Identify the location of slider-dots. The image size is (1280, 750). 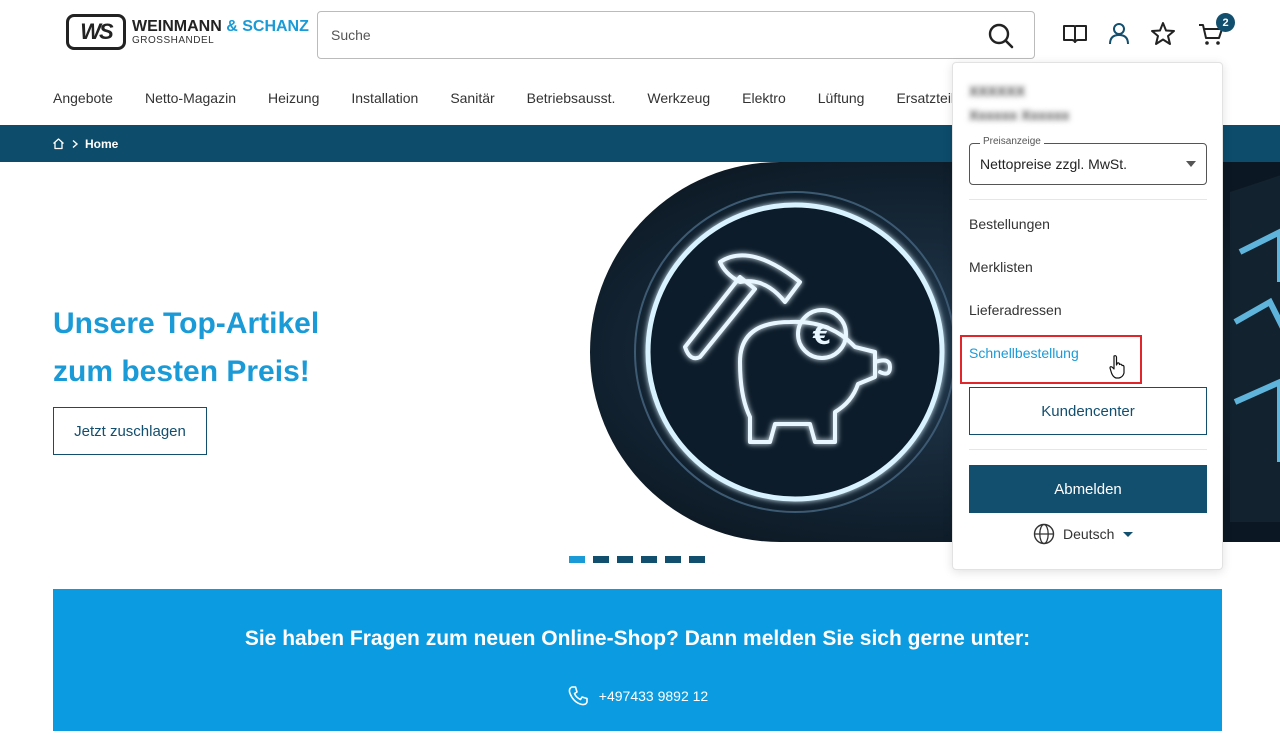
(641, 559).